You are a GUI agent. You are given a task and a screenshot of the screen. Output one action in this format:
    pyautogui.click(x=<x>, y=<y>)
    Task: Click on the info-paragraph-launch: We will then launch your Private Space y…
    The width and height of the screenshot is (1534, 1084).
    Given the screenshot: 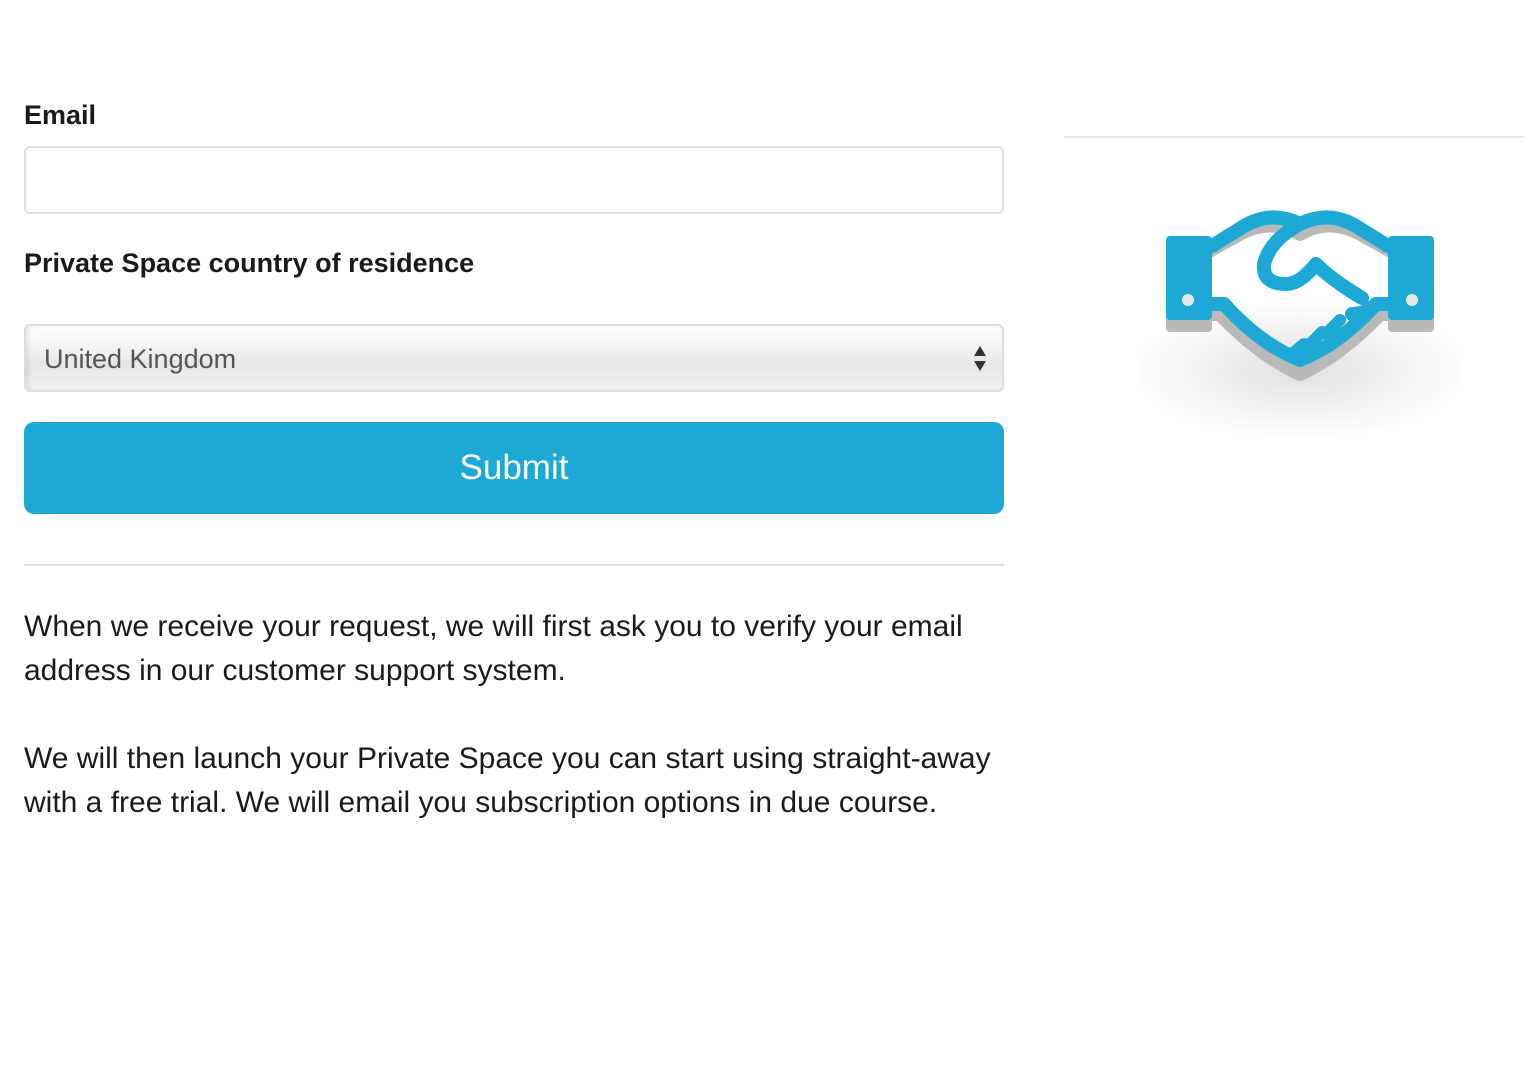 What is the action you would take?
    pyautogui.click(x=507, y=780)
    